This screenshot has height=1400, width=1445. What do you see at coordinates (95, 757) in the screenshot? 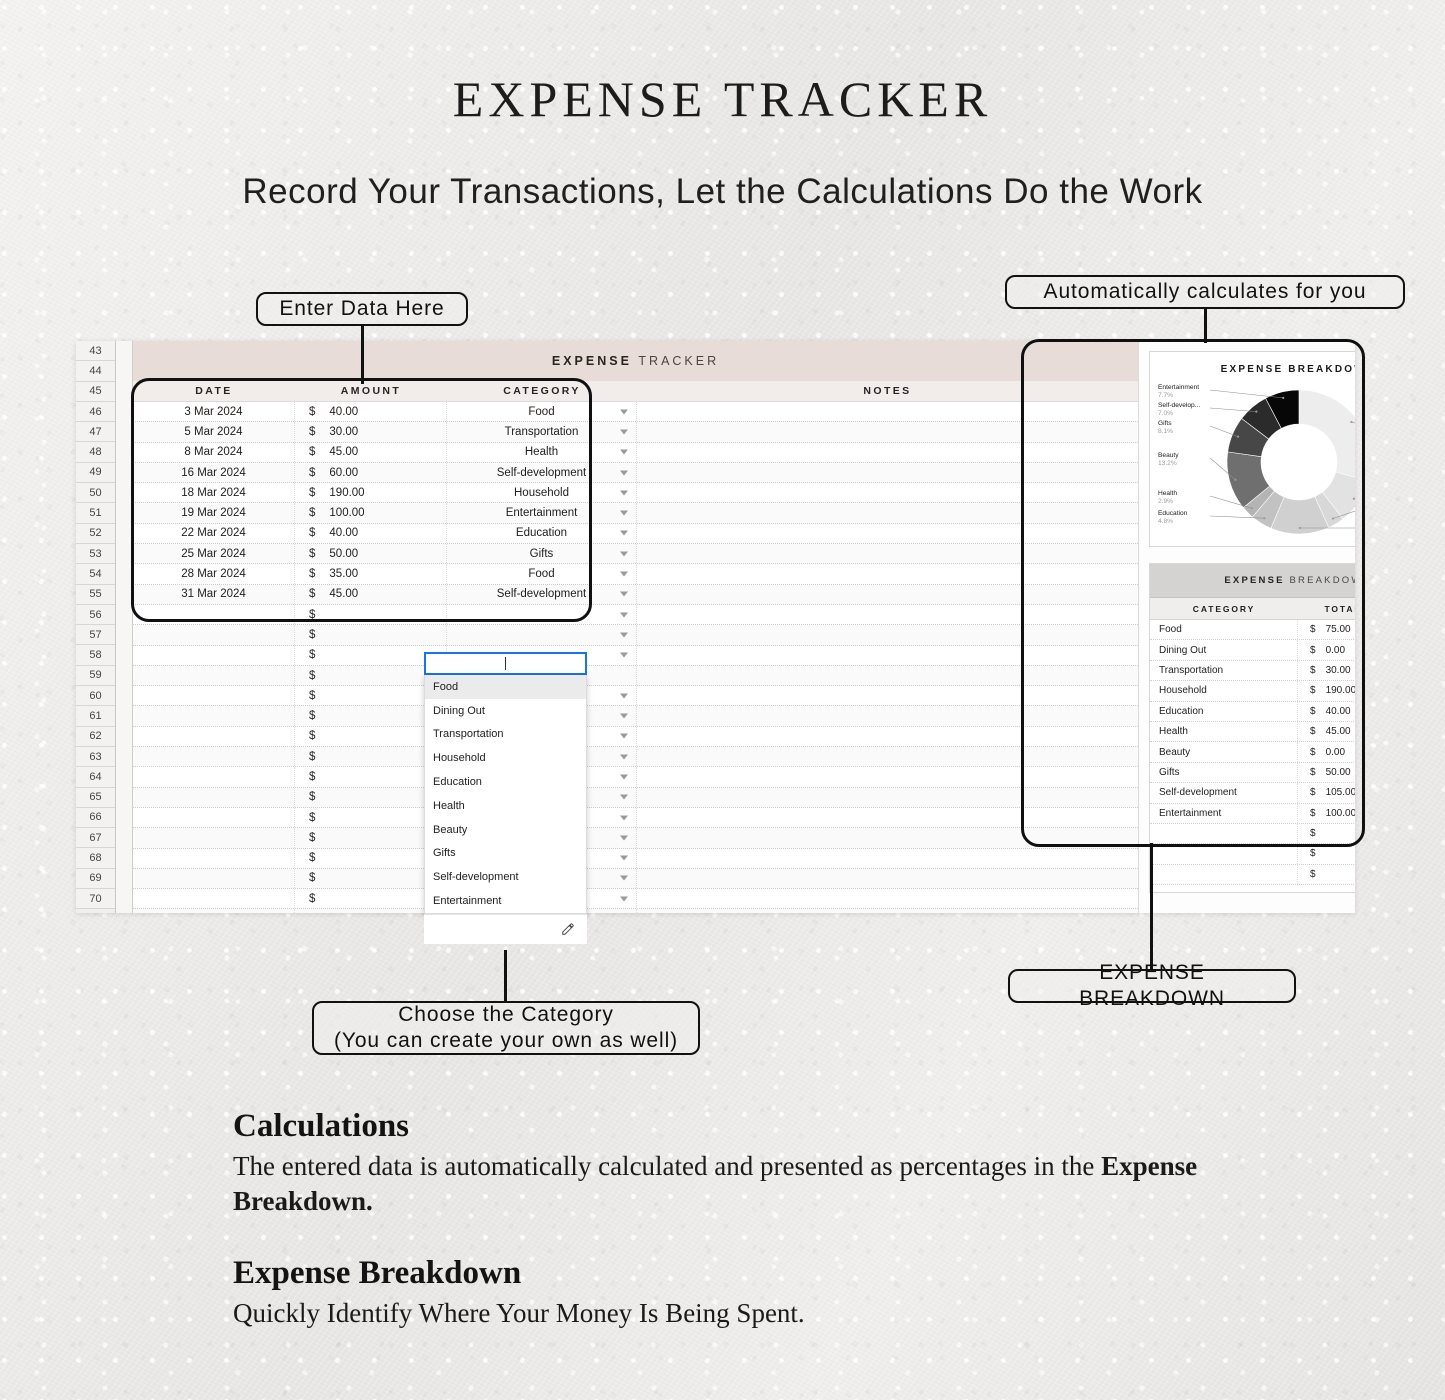
I see `row-number: 63` at bounding box center [95, 757].